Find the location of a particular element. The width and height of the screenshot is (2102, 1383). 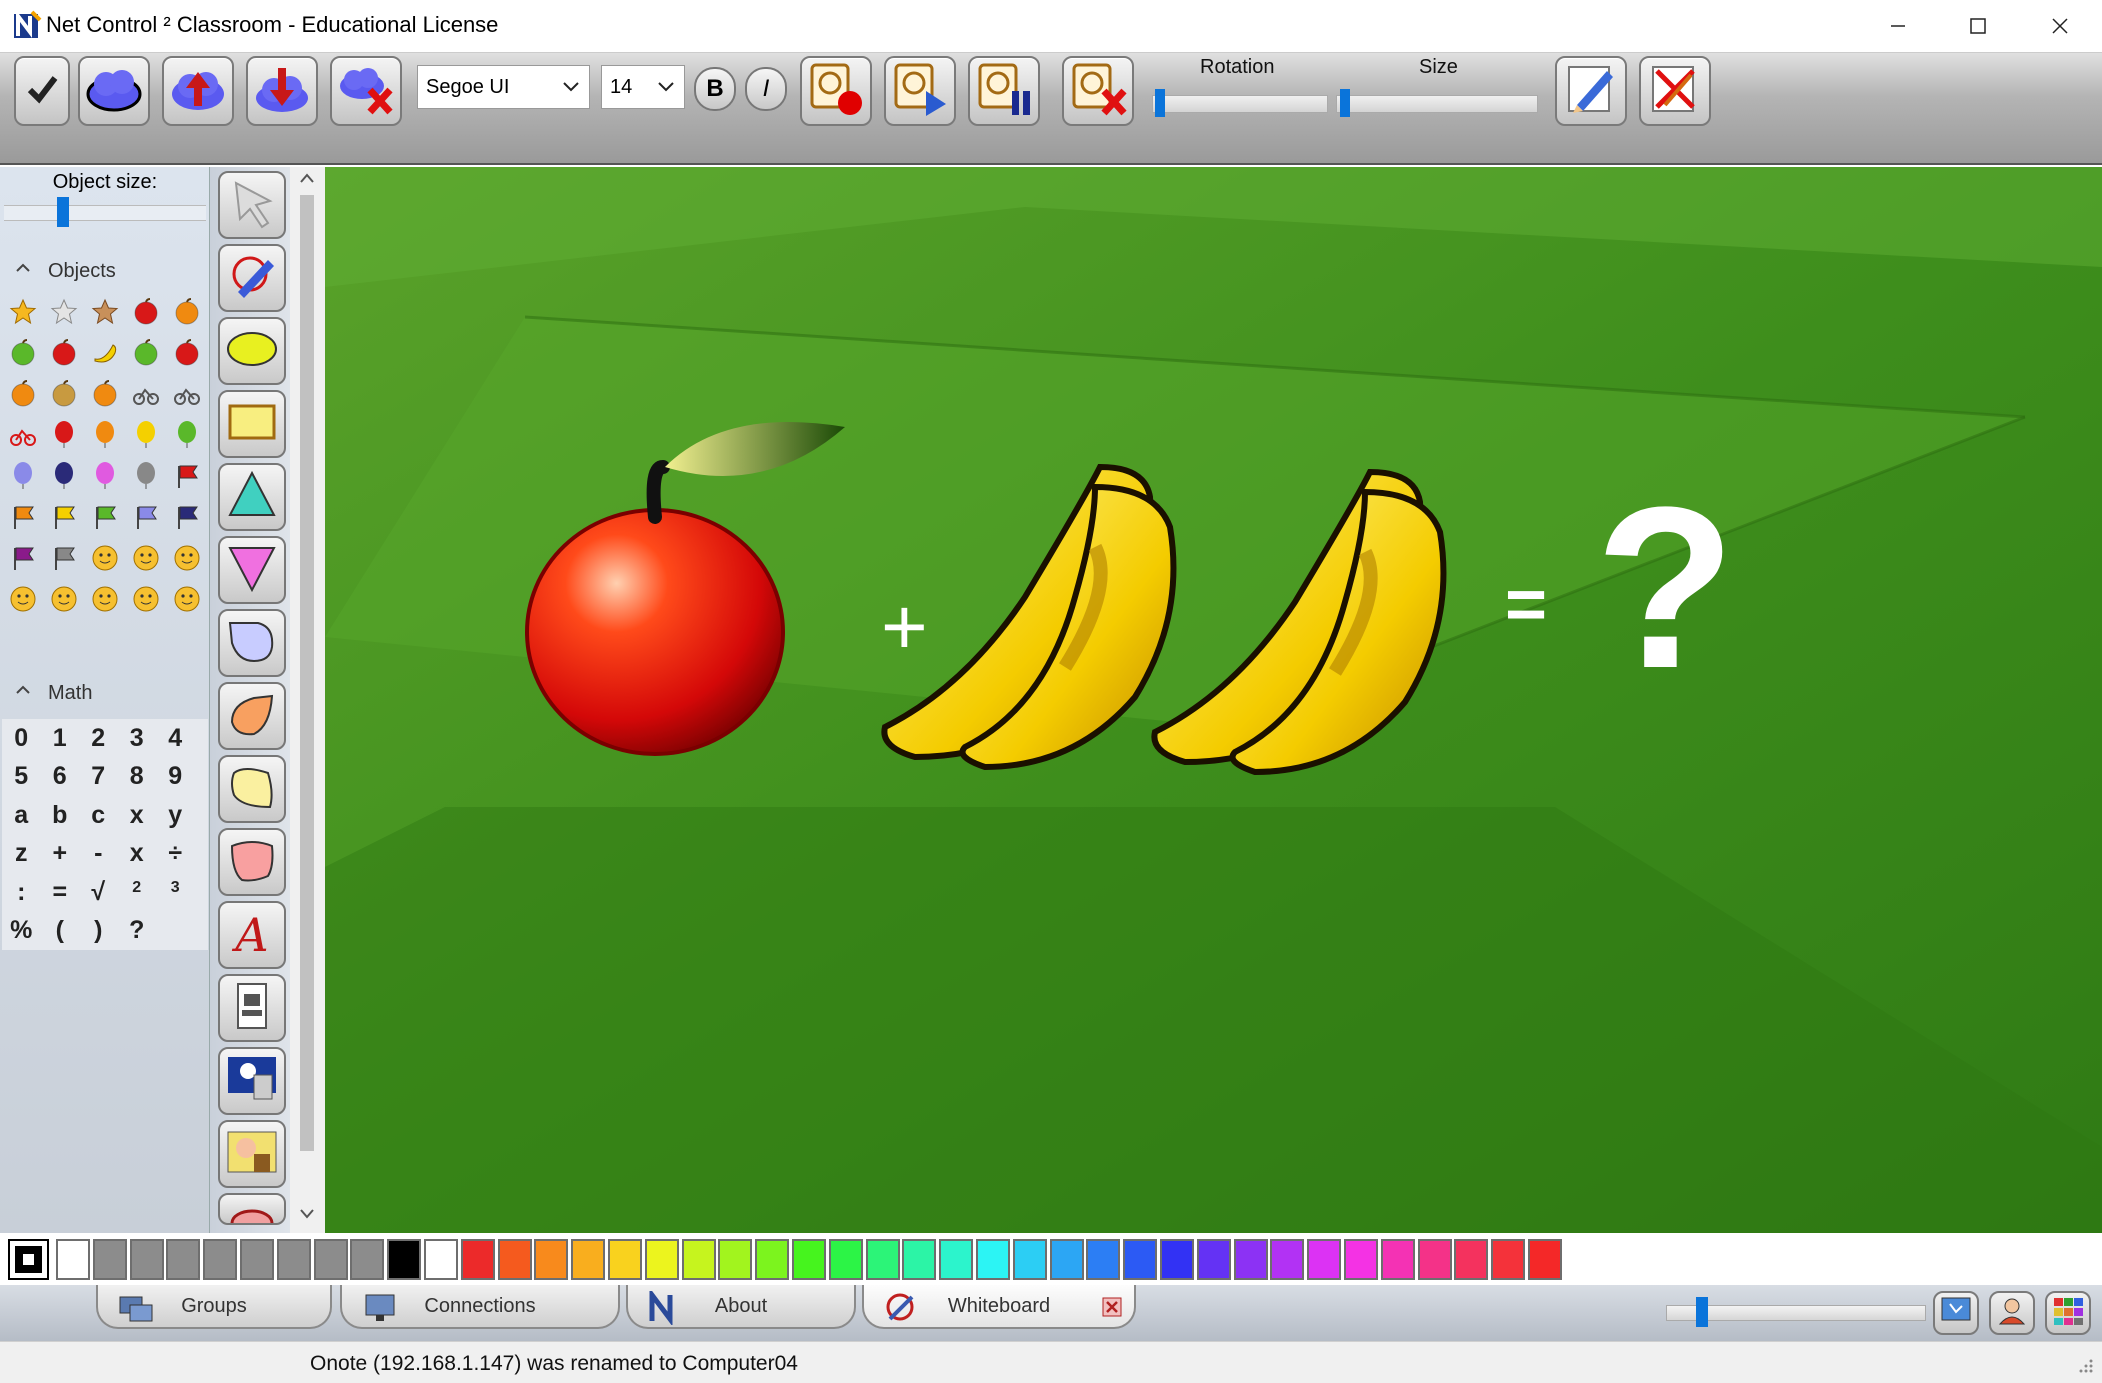

smiley-dizzy-icon is located at coordinates (186, 598).